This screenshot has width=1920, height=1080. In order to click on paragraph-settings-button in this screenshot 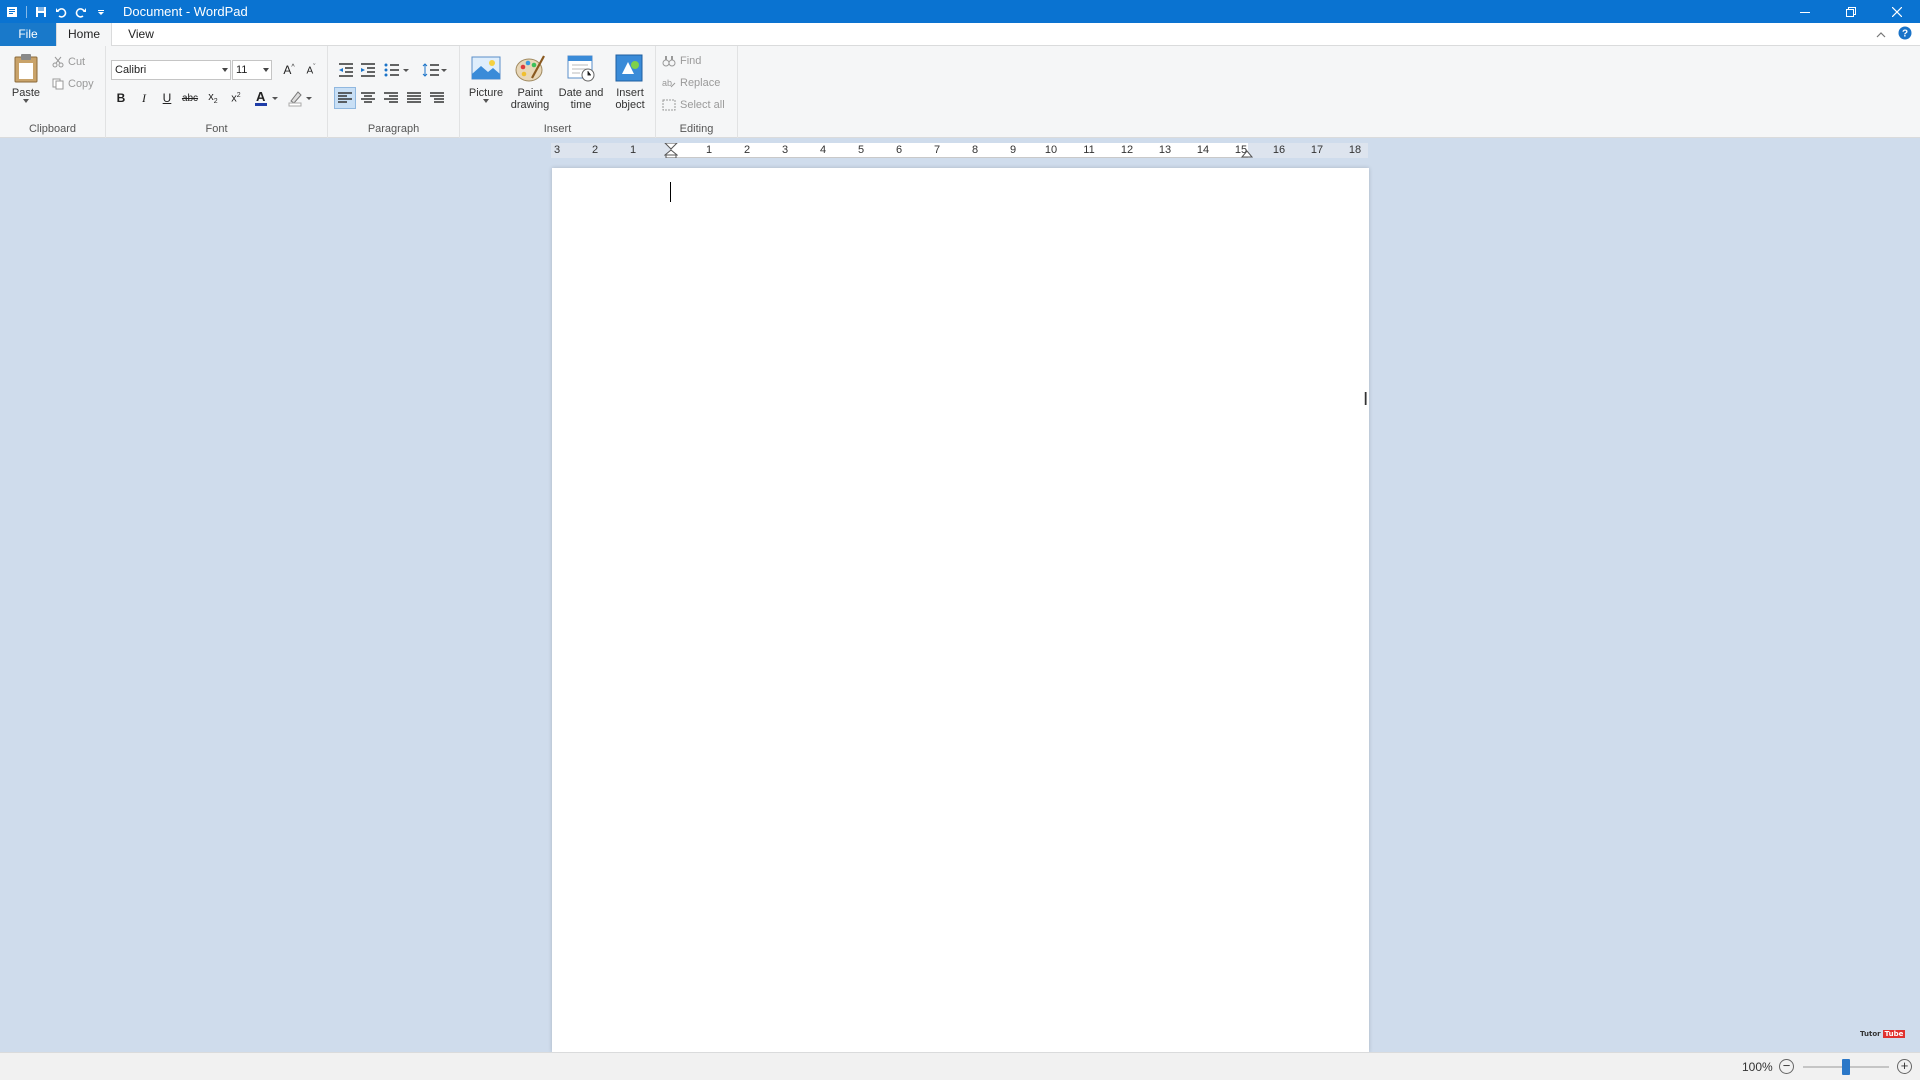, I will do `click(437, 98)`.